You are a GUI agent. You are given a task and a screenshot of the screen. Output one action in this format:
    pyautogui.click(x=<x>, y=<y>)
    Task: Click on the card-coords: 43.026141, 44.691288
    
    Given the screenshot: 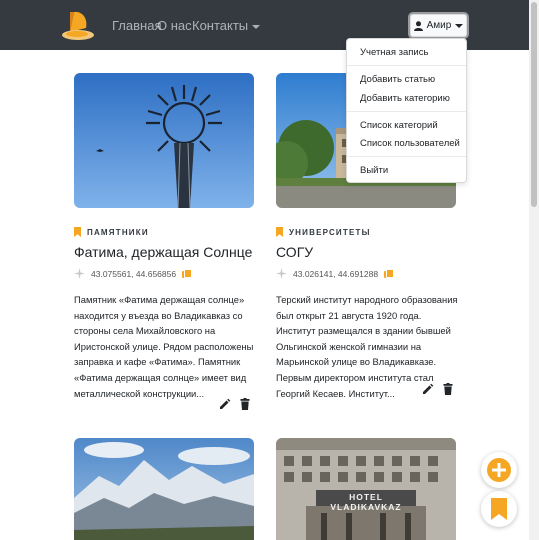 What is the action you would take?
    pyautogui.click(x=335, y=273)
    